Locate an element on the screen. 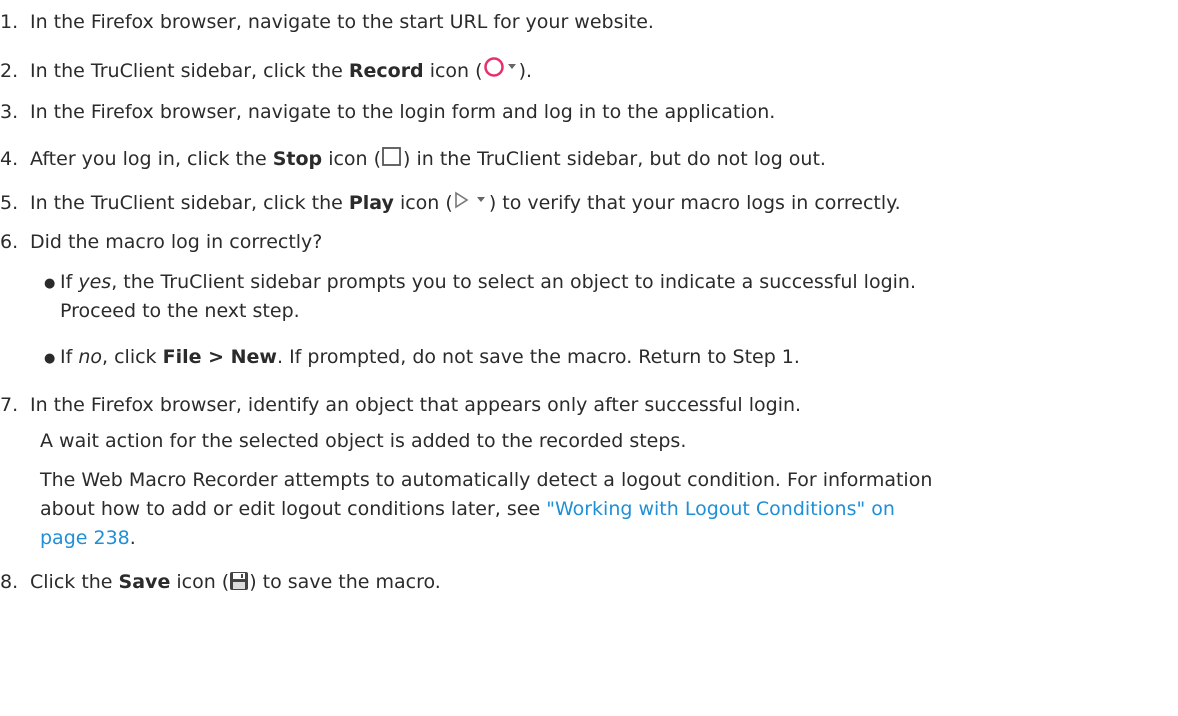 Image resolution: width=1178 pixels, height=716 pixels. step-number: 1. is located at coordinates (9, 22).